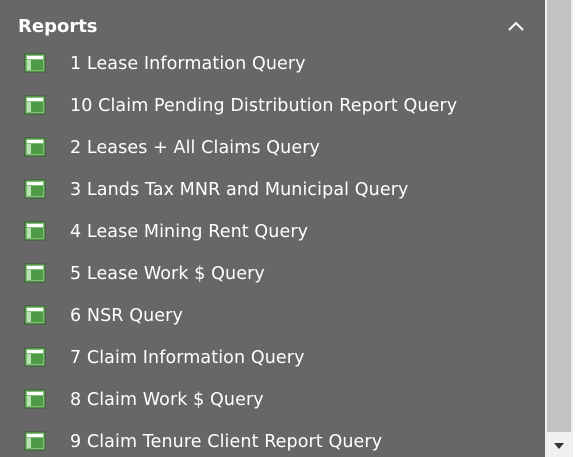 The height and width of the screenshot is (457, 582). What do you see at coordinates (272, 401) in the screenshot?
I see `report-item: 8 Claim Work $ Query` at bounding box center [272, 401].